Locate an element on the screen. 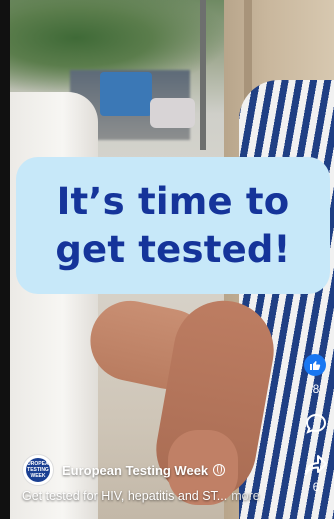 This screenshot has width=334, height=519. background-car is located at coordinates (172, 113).